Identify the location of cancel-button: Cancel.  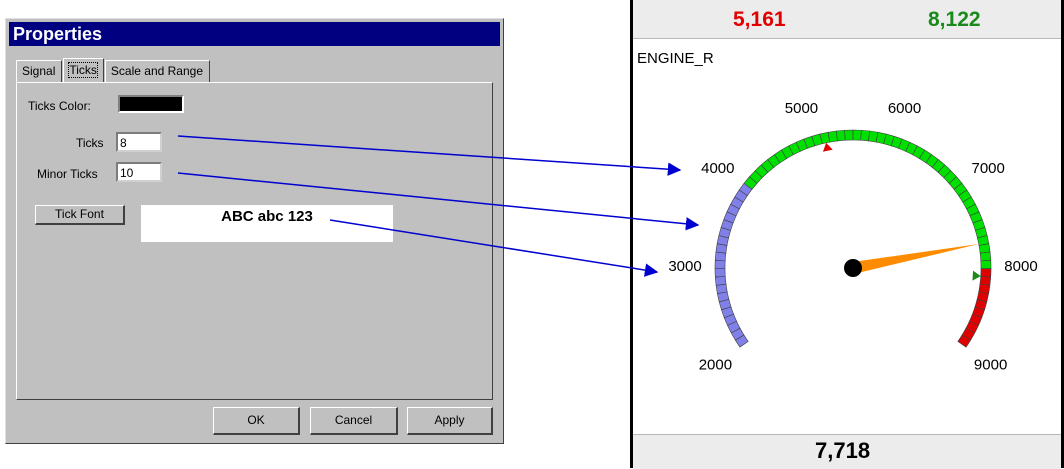
(354, 421).